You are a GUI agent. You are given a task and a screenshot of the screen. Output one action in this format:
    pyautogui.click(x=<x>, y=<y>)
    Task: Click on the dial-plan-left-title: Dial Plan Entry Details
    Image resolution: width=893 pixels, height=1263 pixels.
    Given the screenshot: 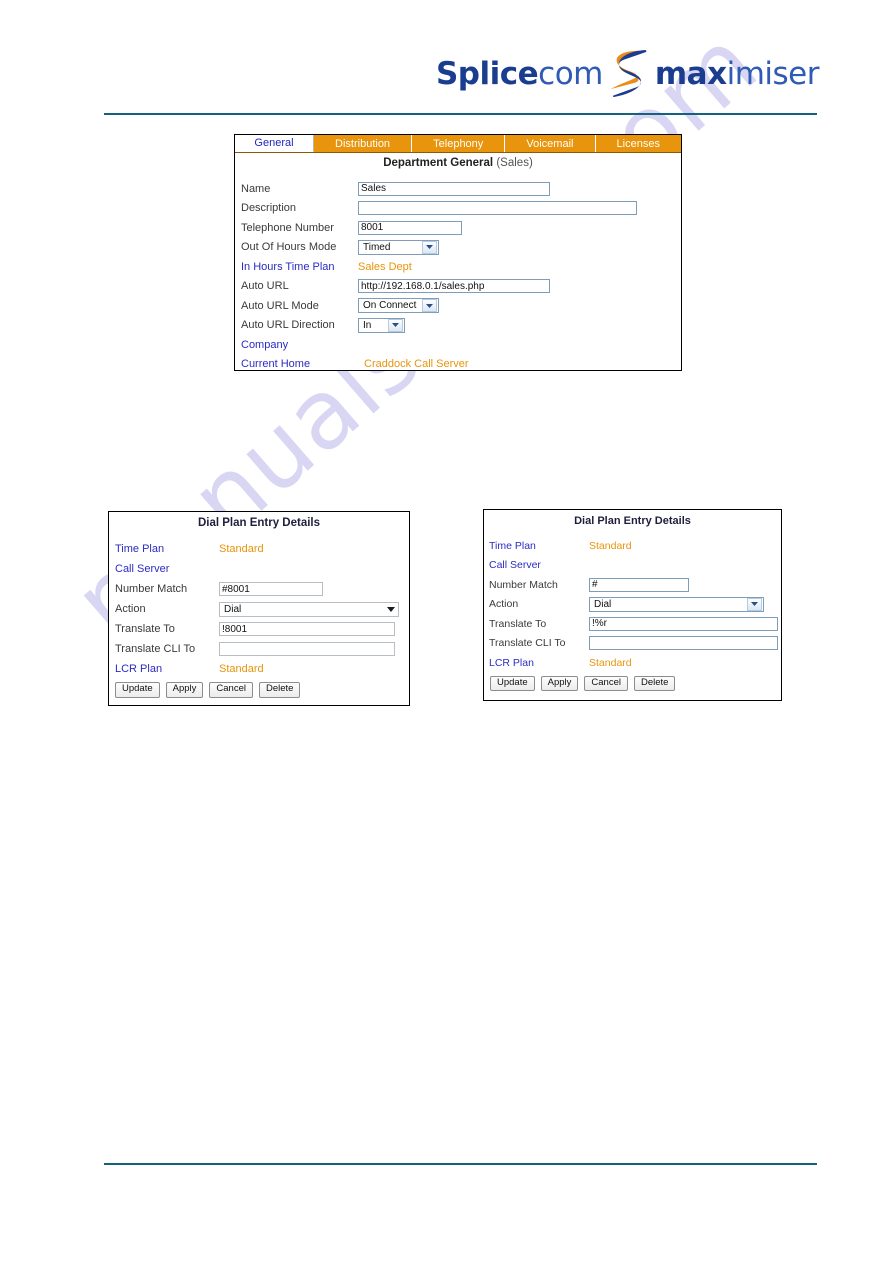 What is the action you would take?
    pyautogui.click(x=259, y=523)
    